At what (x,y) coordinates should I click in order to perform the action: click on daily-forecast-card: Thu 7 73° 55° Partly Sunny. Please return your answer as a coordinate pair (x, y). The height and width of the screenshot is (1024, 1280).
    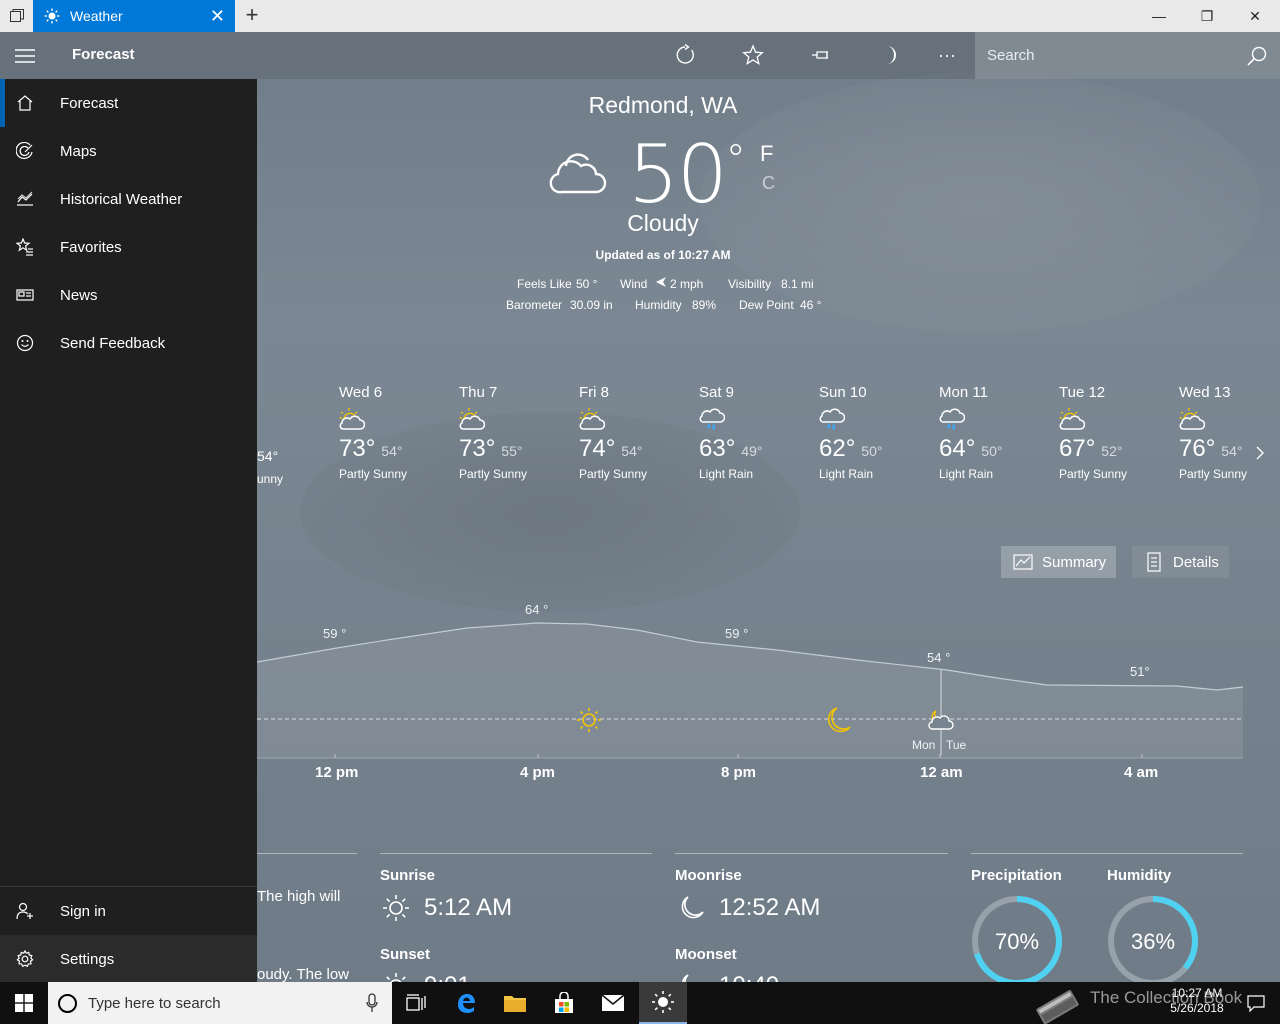
    Looking at the image, I should click on (514, 432).